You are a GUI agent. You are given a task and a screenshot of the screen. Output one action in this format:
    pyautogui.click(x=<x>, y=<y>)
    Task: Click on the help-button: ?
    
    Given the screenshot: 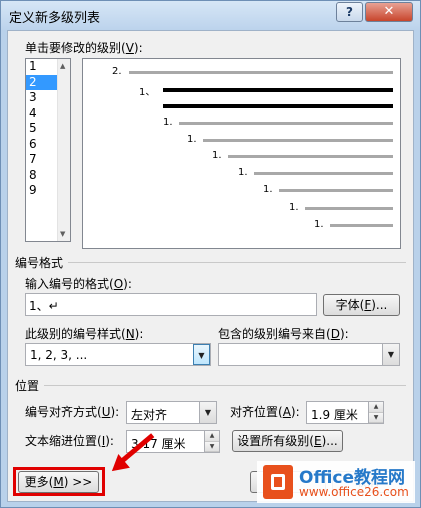 What is the action you would take?
    pyautogui.click(x=349, y=12)
    